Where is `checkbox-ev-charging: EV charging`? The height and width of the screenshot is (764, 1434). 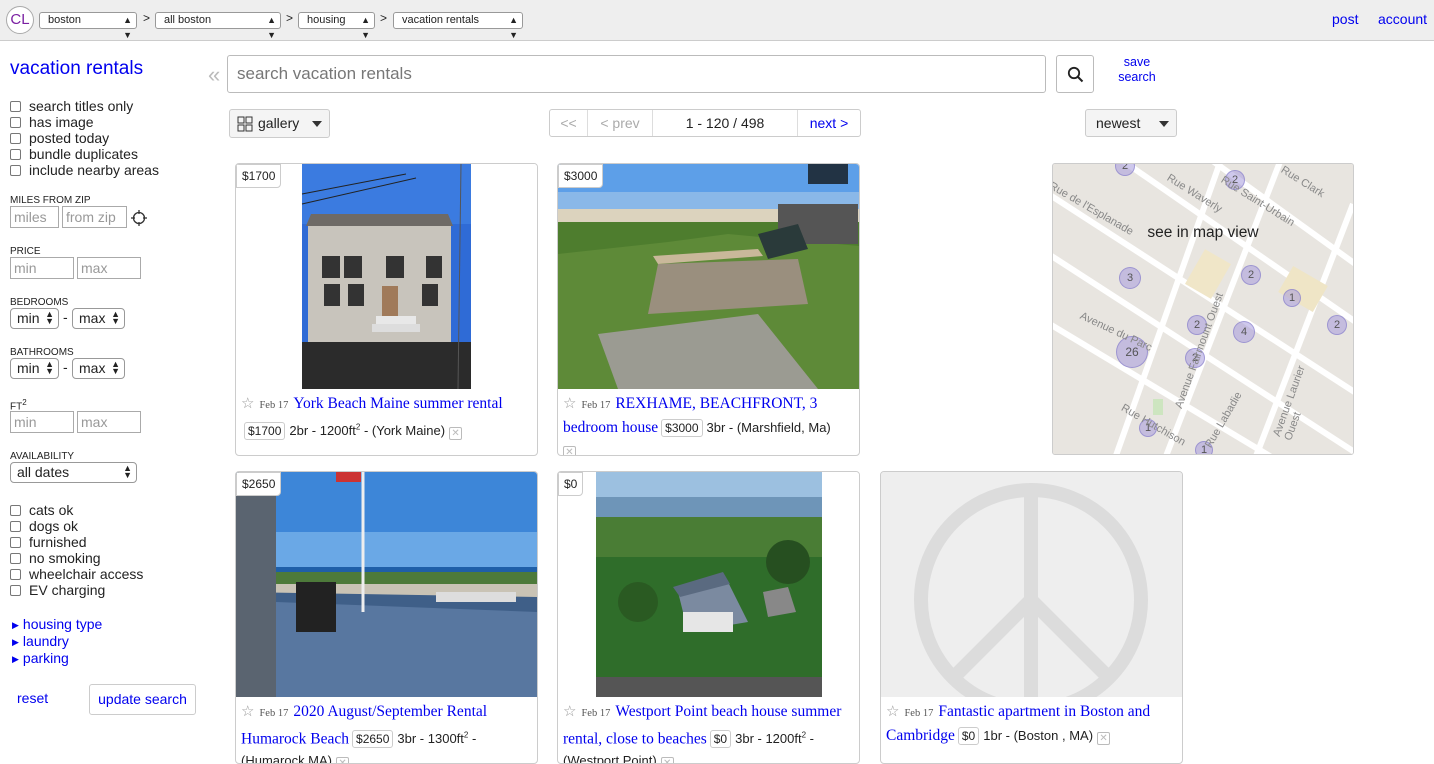
checkbox-ev-charging: EV charging is located at coordinates (57, 590).